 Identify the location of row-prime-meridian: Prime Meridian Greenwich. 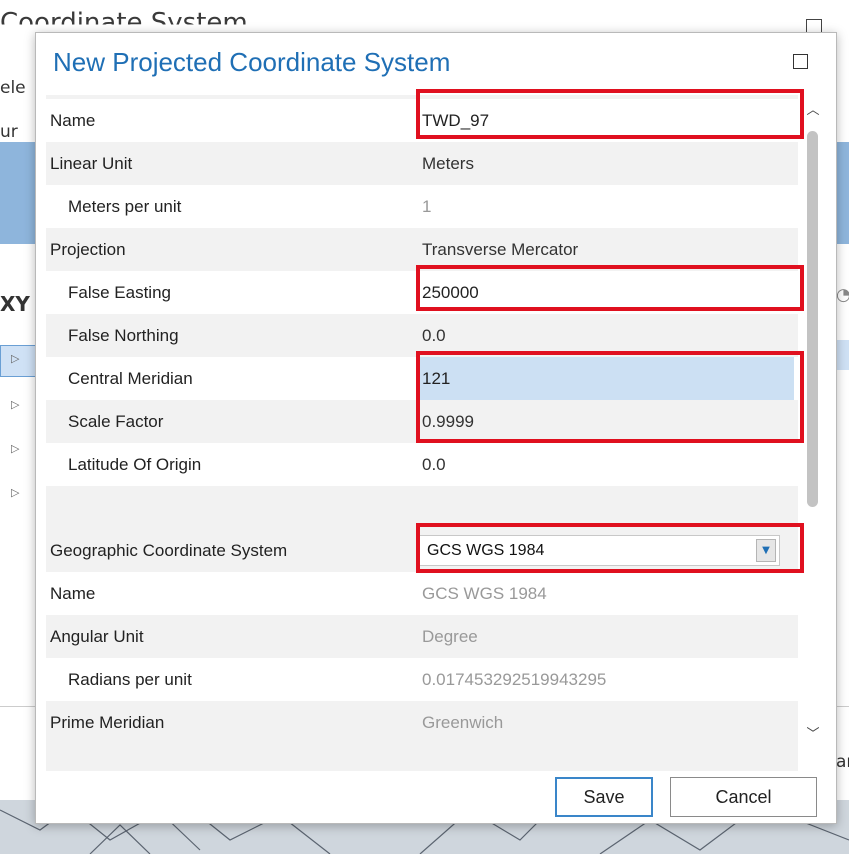
(422, 722).